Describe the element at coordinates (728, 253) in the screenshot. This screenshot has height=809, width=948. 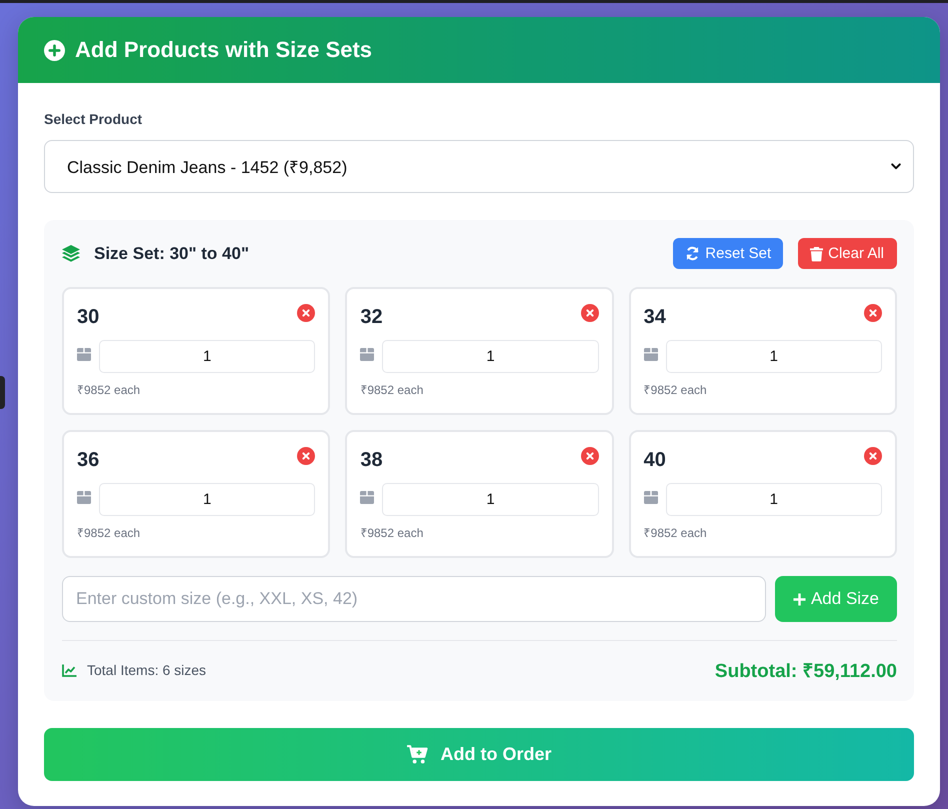
I see `reset-set-button: Reset Set` at that location.